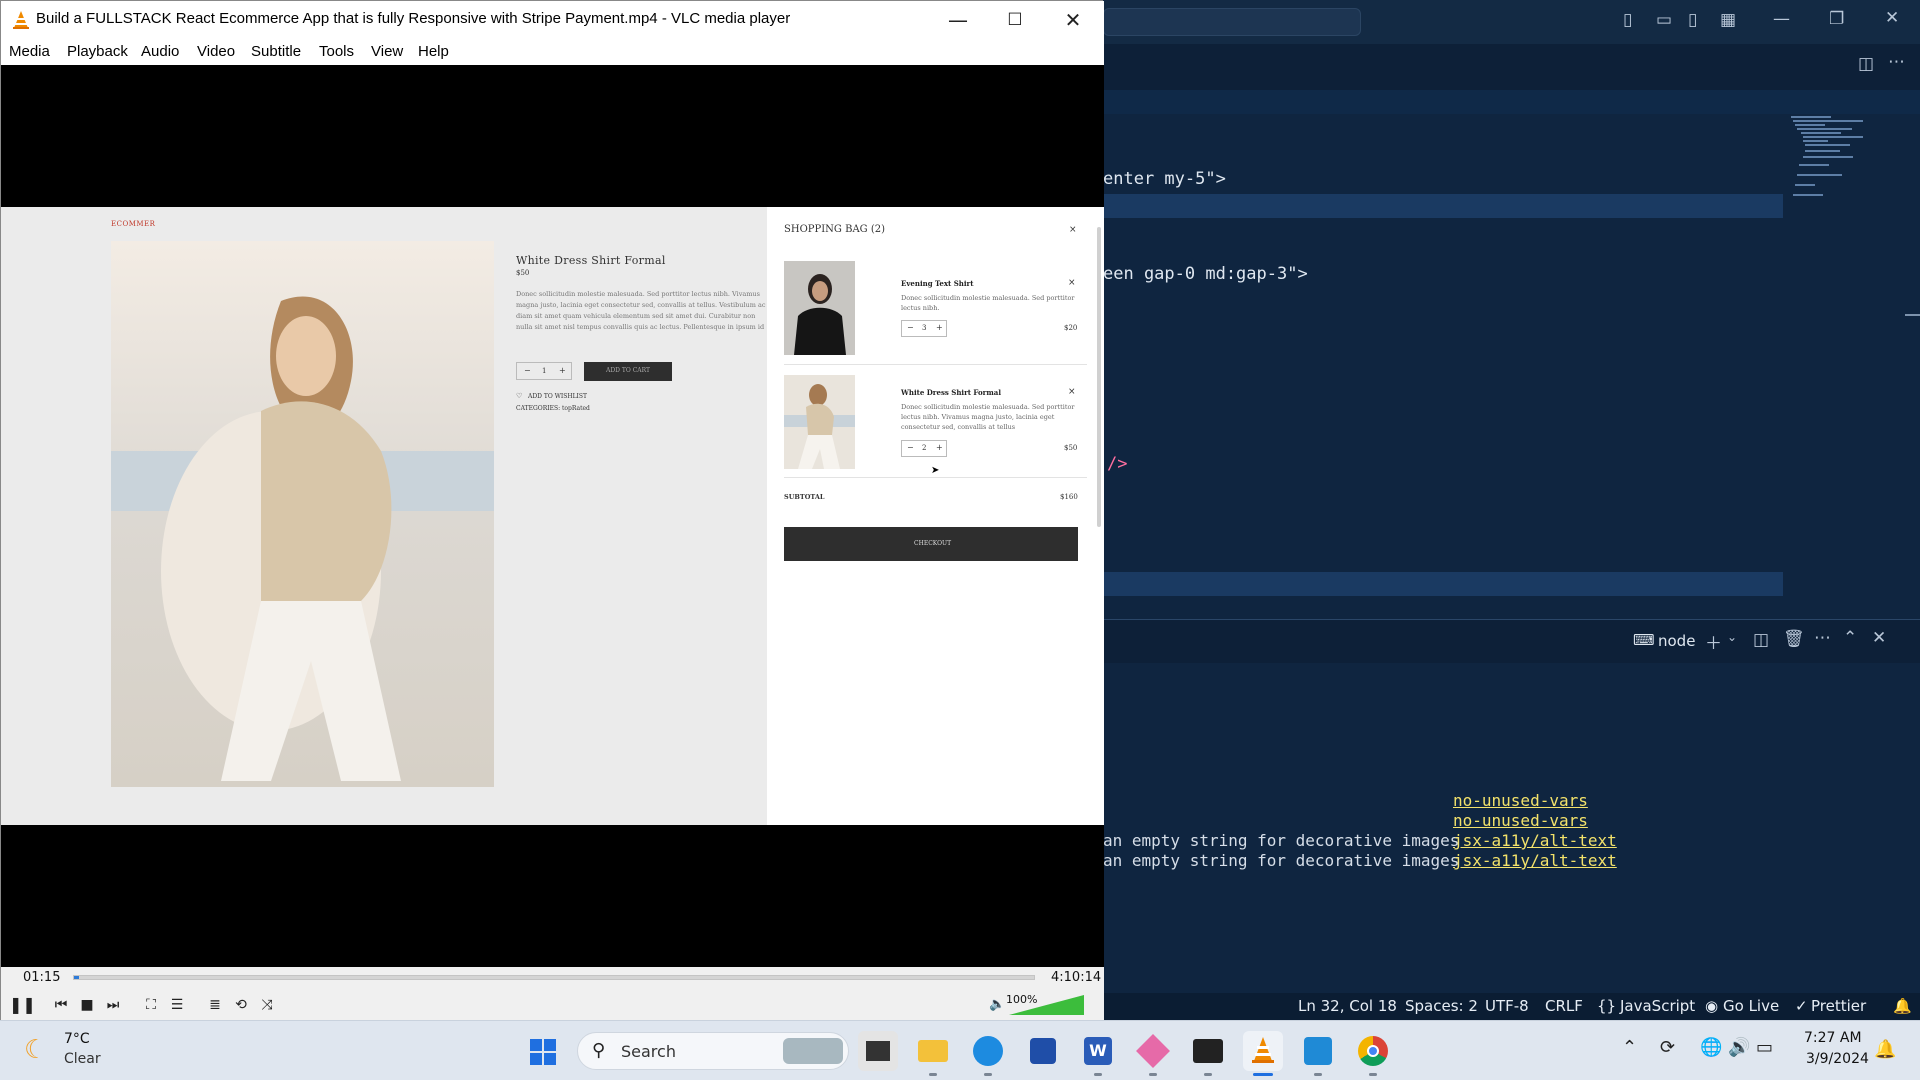  What do you see at coordinates (924, 448) in the screenshot?
I see `item-qty-stepper: − 2 +` at bounding box center [924, 448].